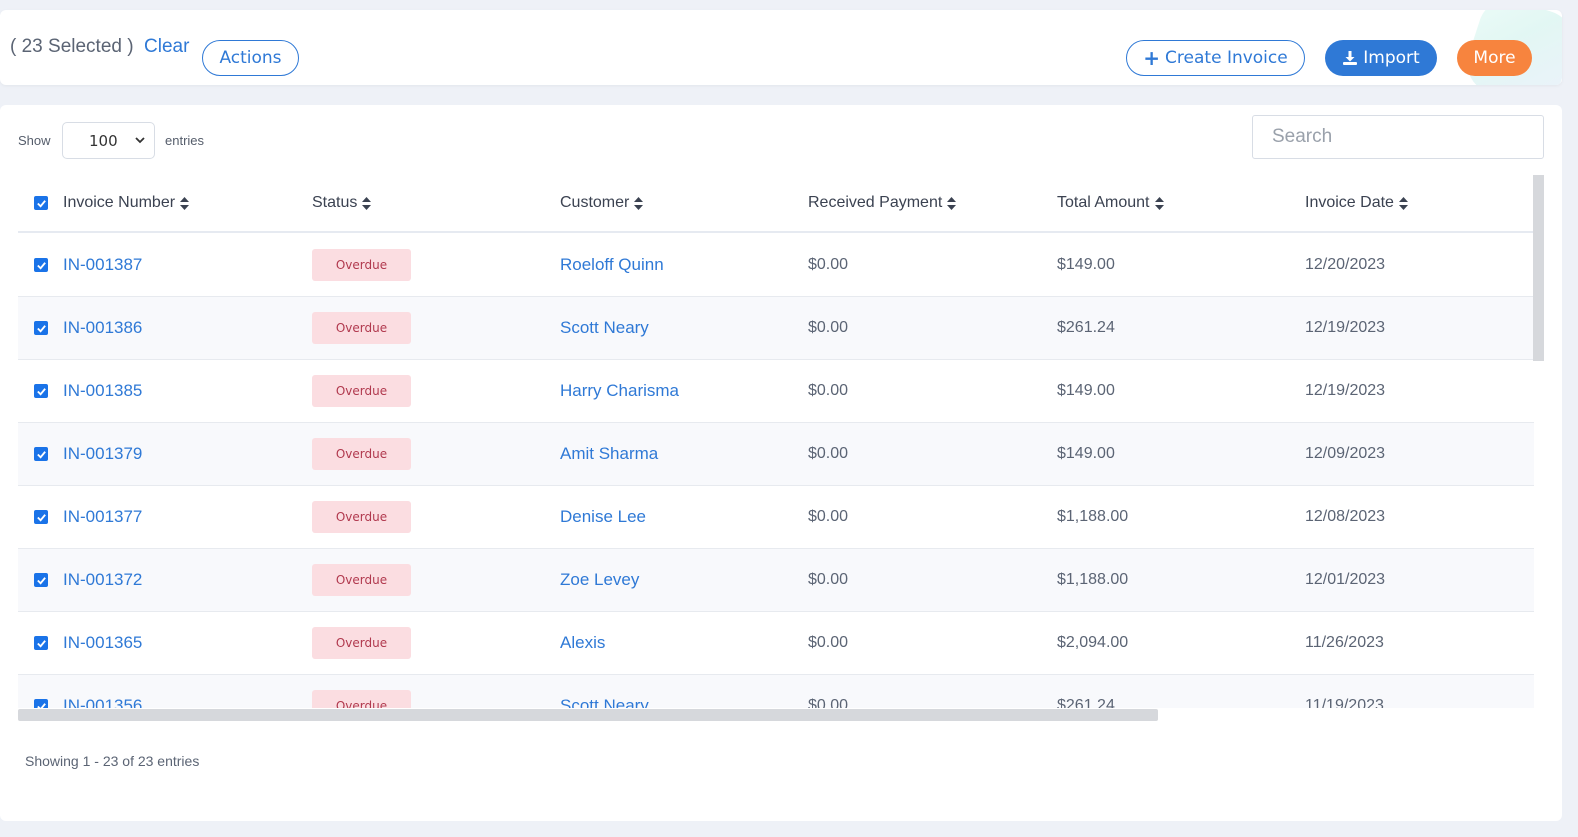 The height and width of the screenshot is (837, 1578). I want to click on column-header-customer: Customer, so click(602, 203).